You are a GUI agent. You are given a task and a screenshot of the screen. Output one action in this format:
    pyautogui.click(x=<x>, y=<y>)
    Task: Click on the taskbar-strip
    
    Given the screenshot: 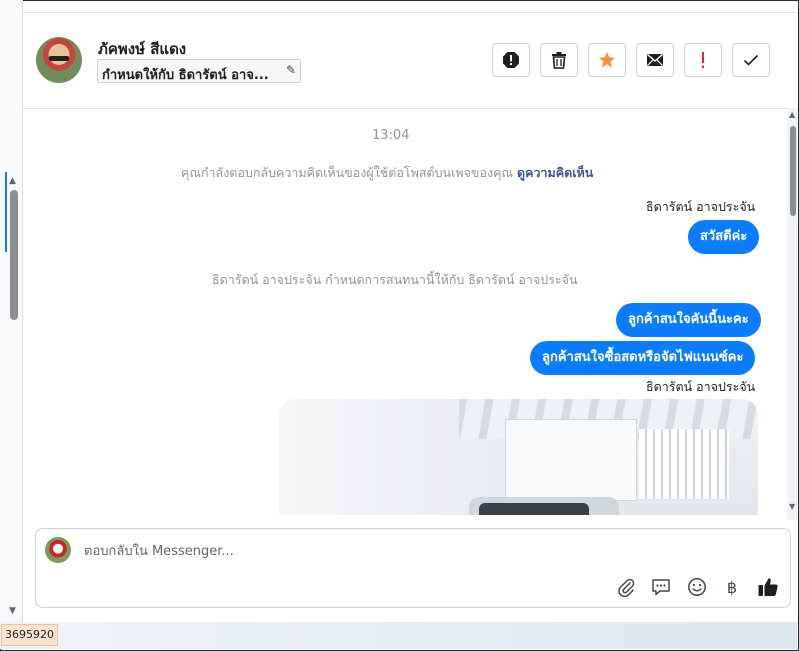 What is the action you would take?
    pyautogui.click(x=398, y=635)
    